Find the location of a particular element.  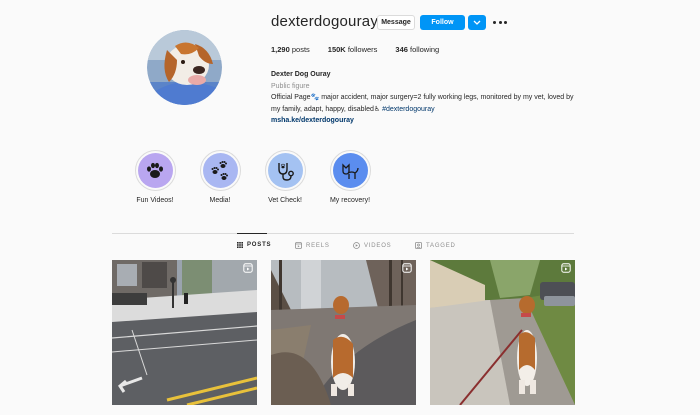

highlight-label: Media! is located at coordinates (220, 200).